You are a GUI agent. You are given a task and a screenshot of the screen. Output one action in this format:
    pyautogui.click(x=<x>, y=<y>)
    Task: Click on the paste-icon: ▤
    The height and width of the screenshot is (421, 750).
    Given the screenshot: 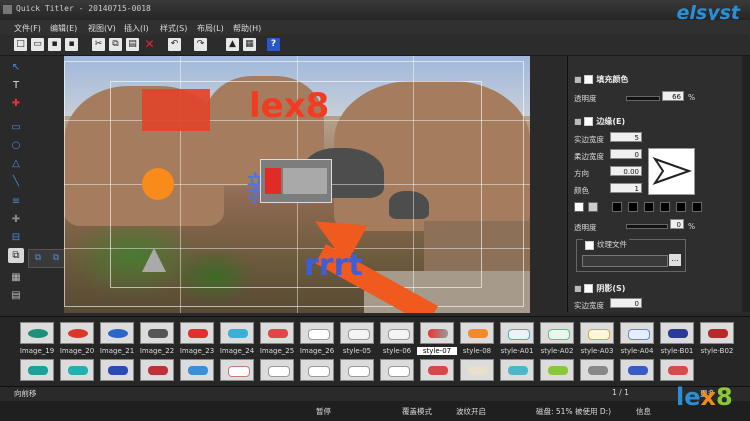 What is the action you would take?
    pyautogui.click(x=132, y=44)
    